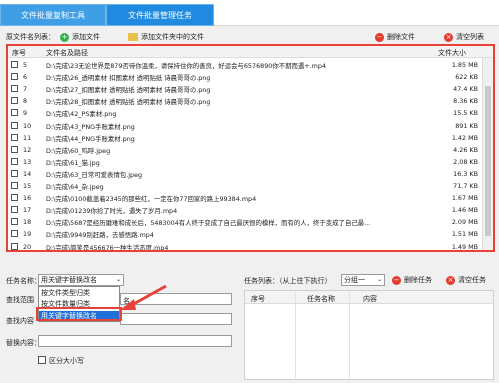 The height and width of the screenshot is (383, 499). I want to click on table-row: 6 D:\完成\26_透明素材 扣图素材 透明贴纸 诗晨哥哥の.png 622 KB, so click(245, 77).